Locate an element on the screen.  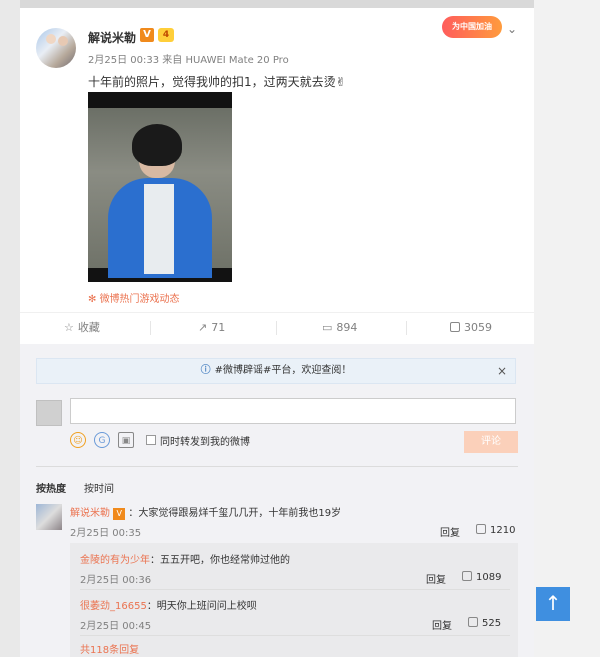
scroll-to-top-button: ↑ is located at coordinates (553, 604).